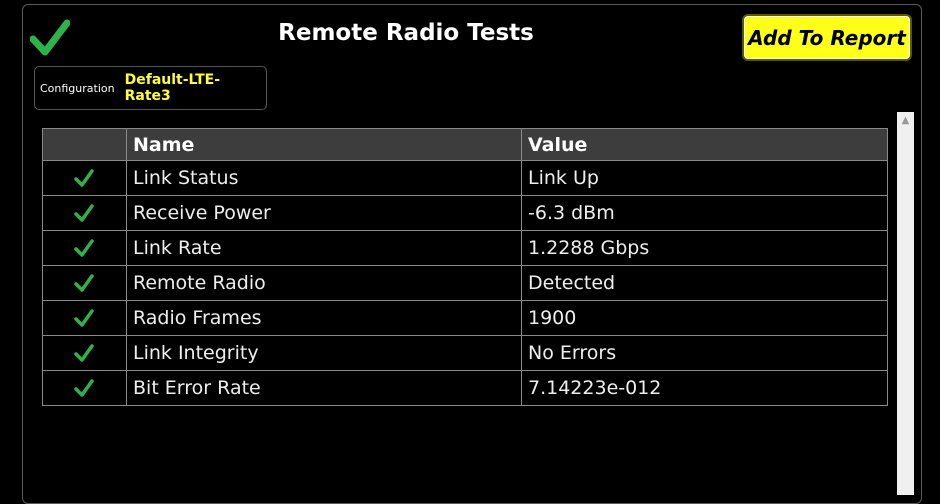 The image size is (940, 504). Describe the element at coordinates (84, 144) in the screenshot. I see `column-header-status` at that location.